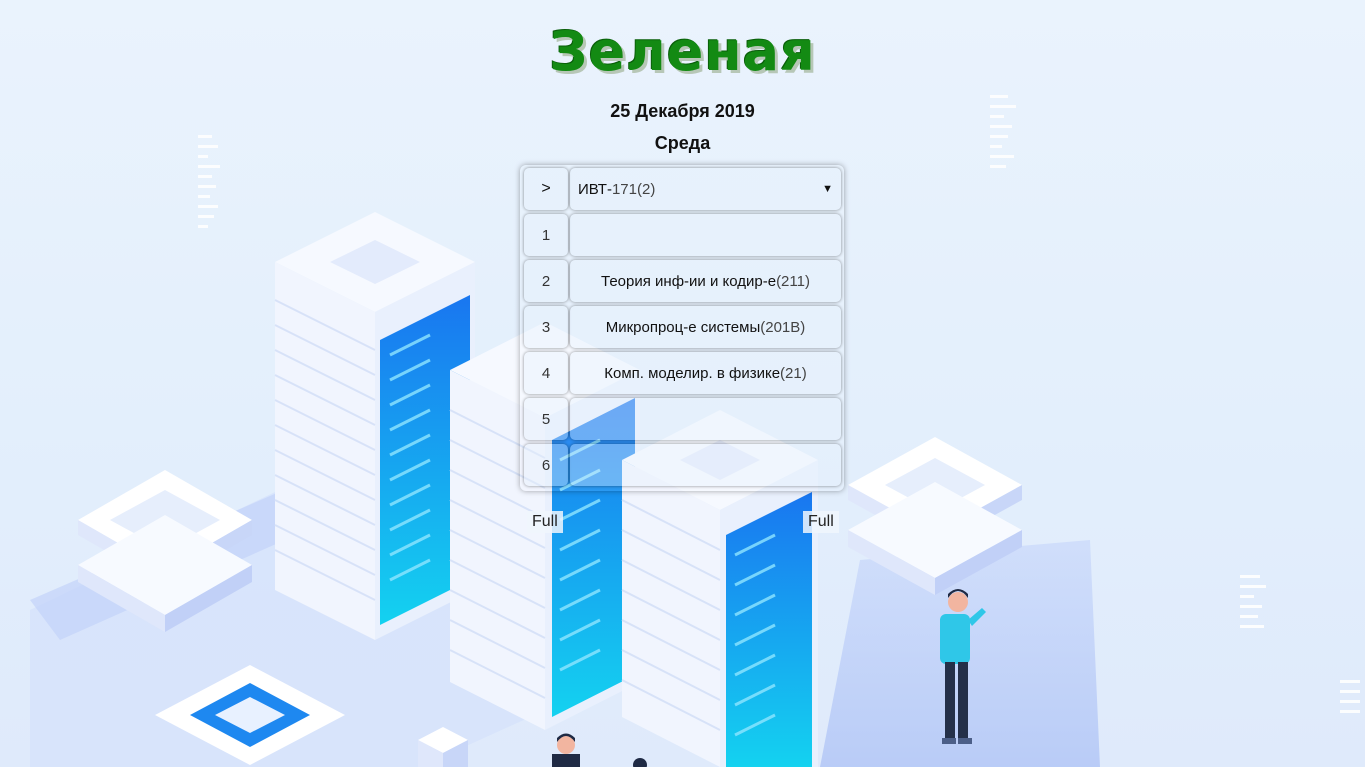 The height and width of the screenshot is (767, 1365). Describe the element at coordinates (546, 235) in the screenshot. I see `lesson-number: 1` at that location.